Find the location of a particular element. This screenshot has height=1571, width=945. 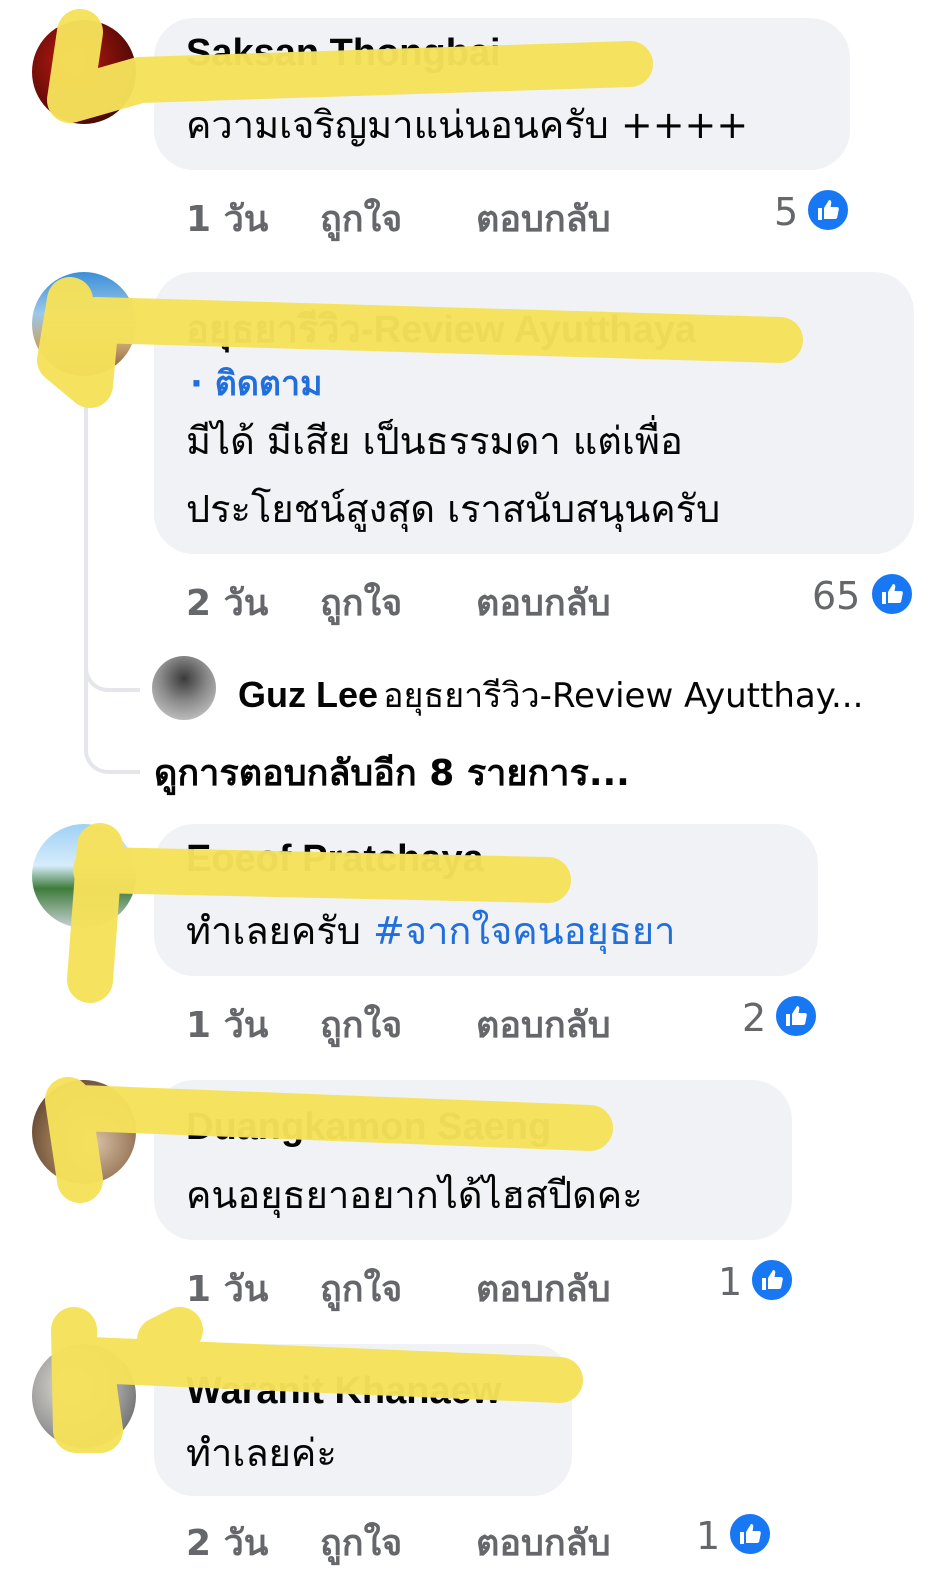

comment-bubble: Duangkamon Saeng คนอยุธยาอยากได้ไฮสปีดคะ is located at coordinates (473, 1160).